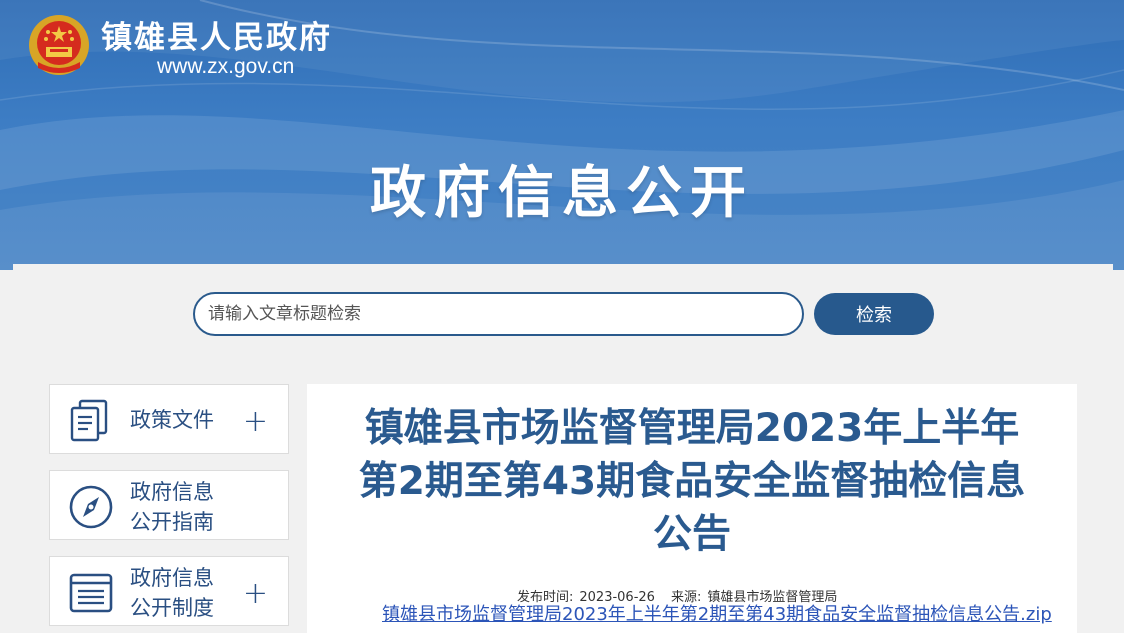 The image size is (1124, 633). I want to click on article-title-line1: 镇雄县市场监督管理局2023年上半年, so click(692, 428).